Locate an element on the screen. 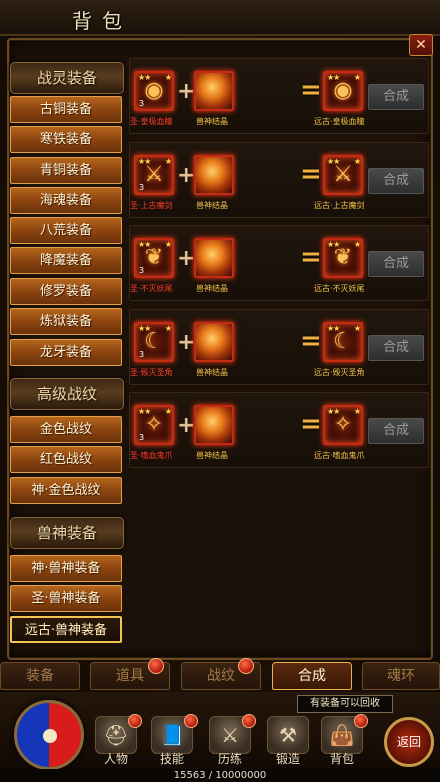 This screenshot has width=440, height=782. recipe-row: ◉ ★★ ★ 3 + = ◉ ★★ ★ 合成 圣·皇极血瞳 兽神结晶 远古·皇极血瞳 is located at coordinates (279, 96).